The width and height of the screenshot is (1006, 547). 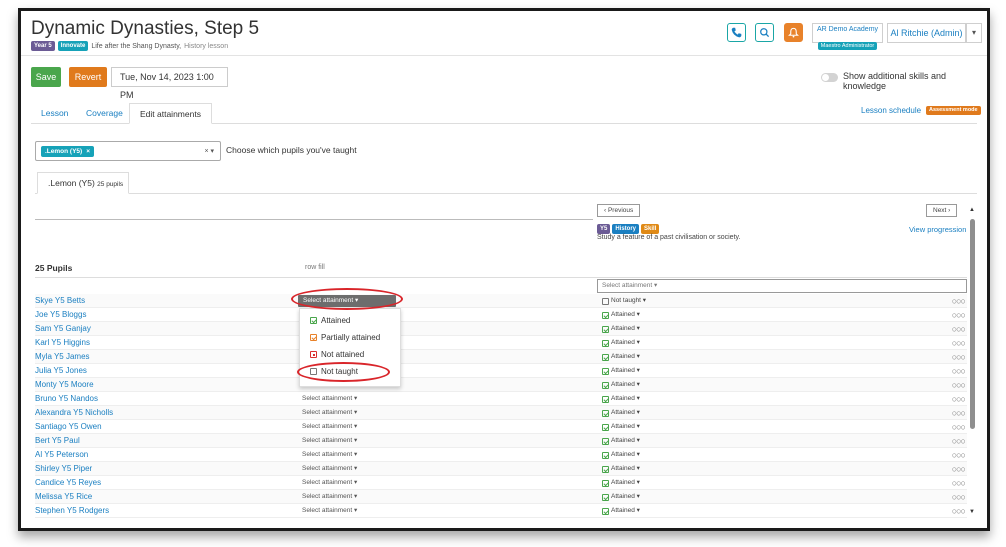 I want to click on menu-item-not-attained: Not attained, so click(x=350, y=354).